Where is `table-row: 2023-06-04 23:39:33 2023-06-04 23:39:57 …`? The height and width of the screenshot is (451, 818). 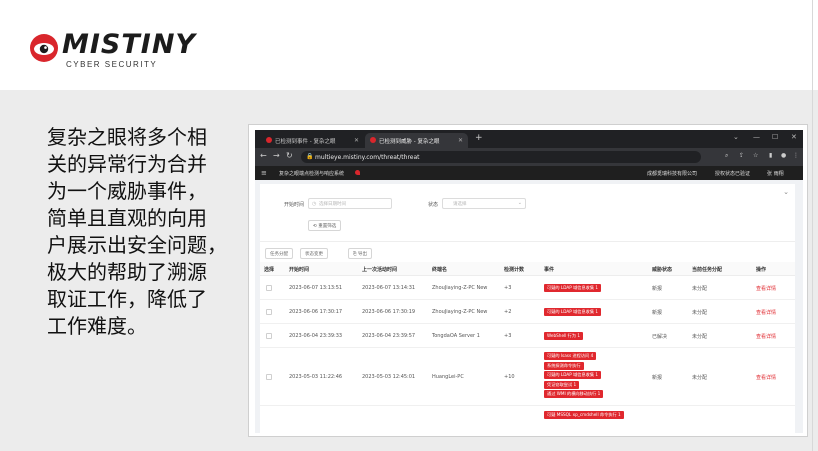
table-row: 2023-06-04 23:39:33 2023-06-04 23:39:57 … is located at coordinates (527, 336).